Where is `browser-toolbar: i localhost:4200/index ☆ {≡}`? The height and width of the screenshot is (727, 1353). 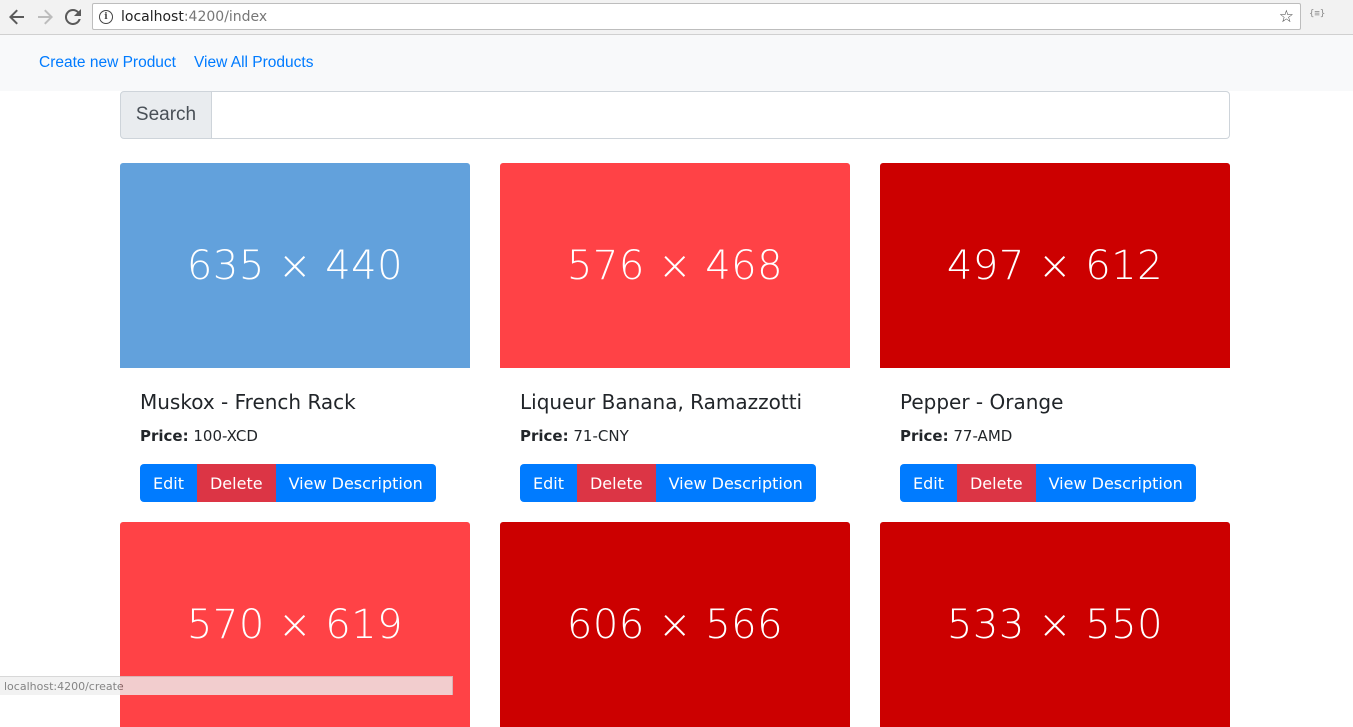
browser-toolbar: i localhost:4200/index ☆ {≡} is located at coordinates (676, 17).